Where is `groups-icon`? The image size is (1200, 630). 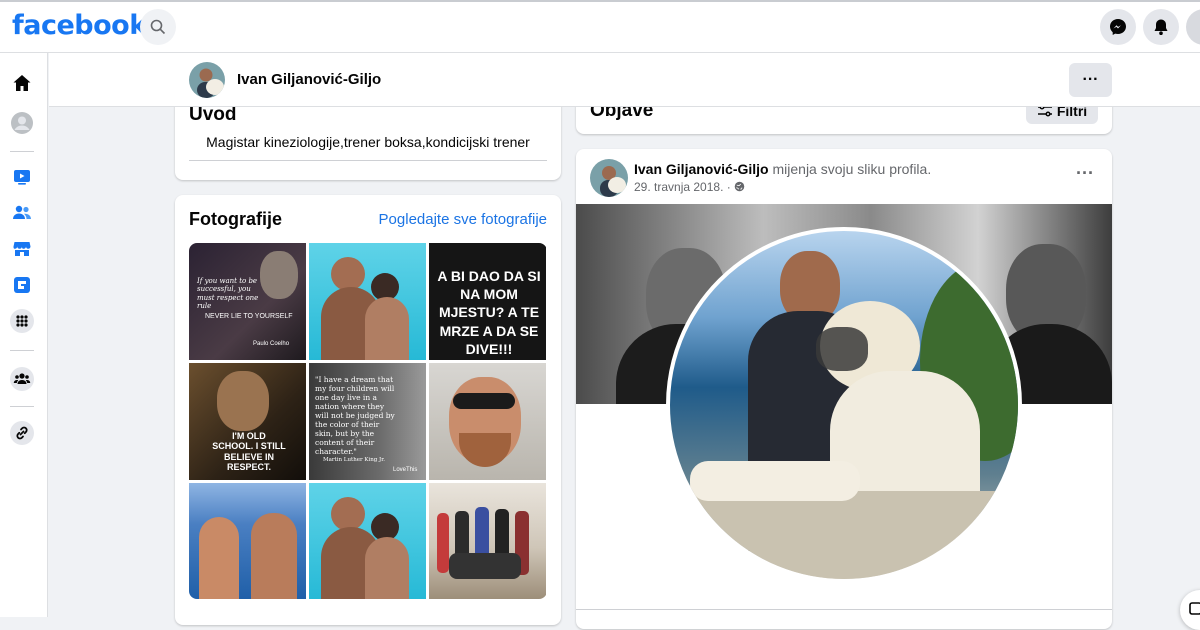
groups-icon is located at coordinates (22, 379).